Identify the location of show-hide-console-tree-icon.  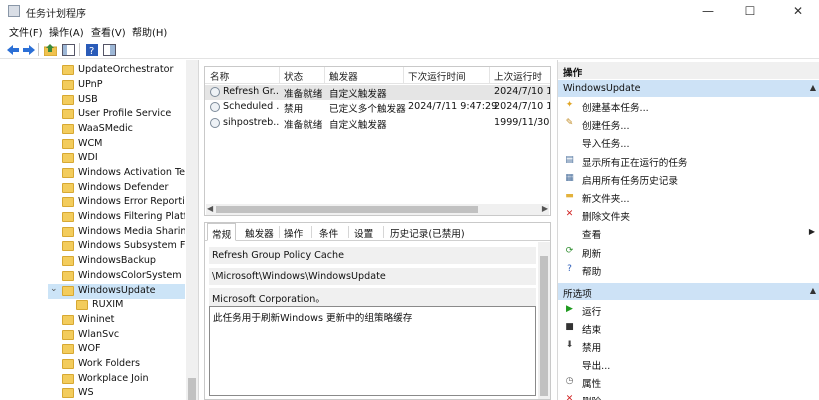
(68, 49).